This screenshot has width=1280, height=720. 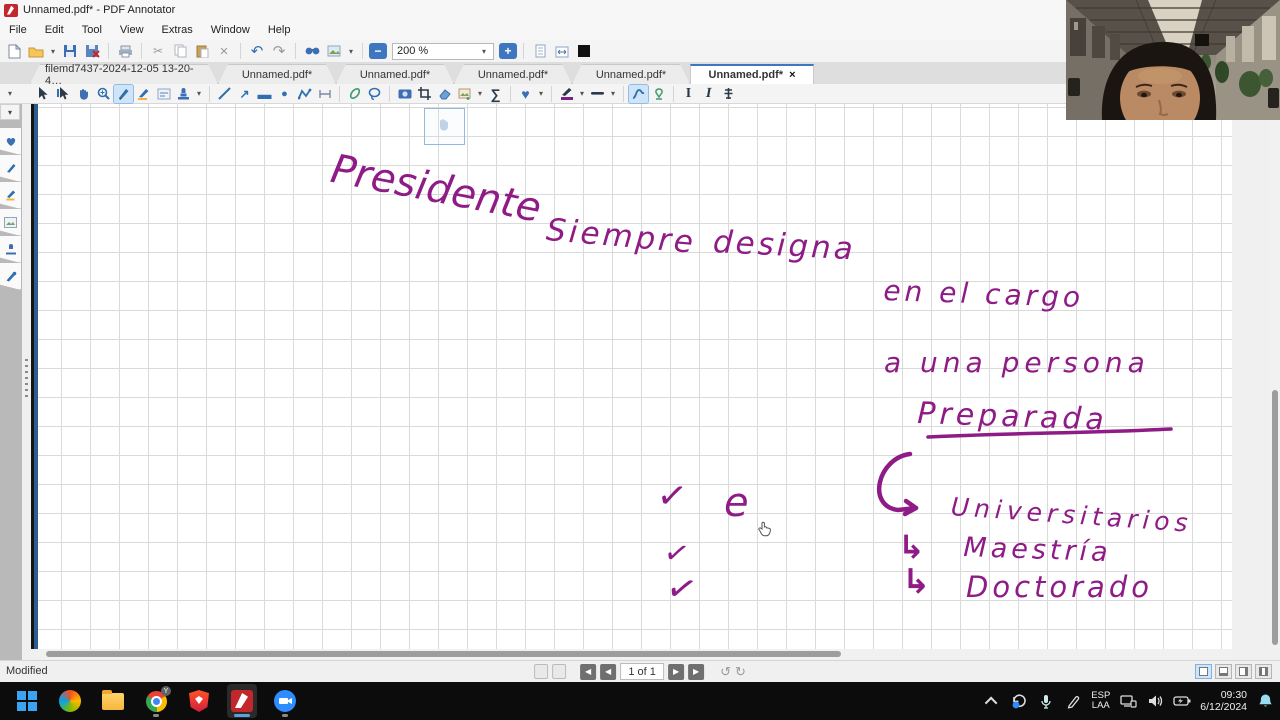 What do you see at coordinates (163, 94) in the screenshot?
I see `text-box-tool` at bounding box center [163, 94].